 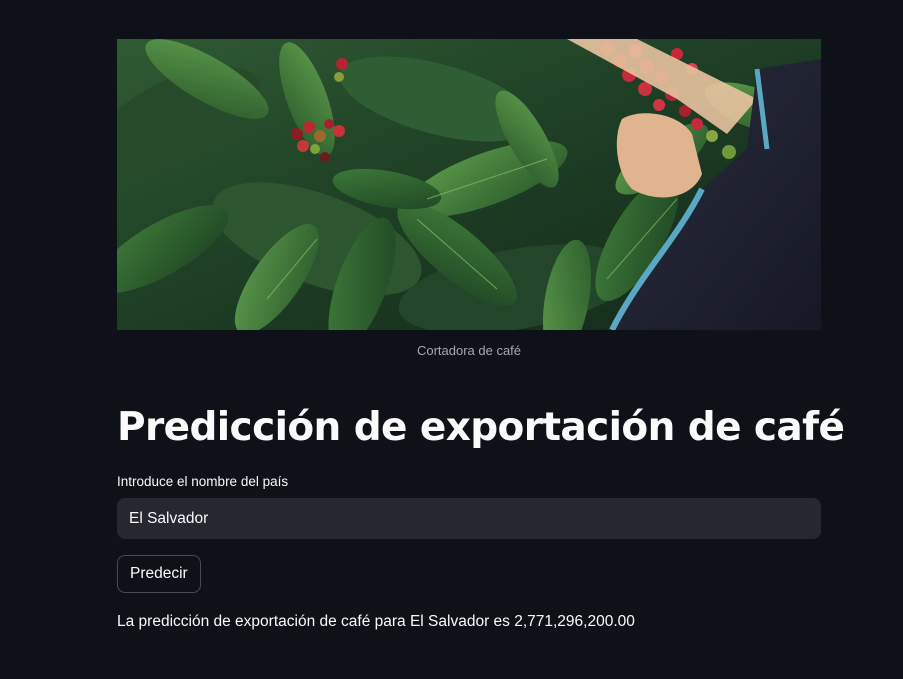 I want to click on country-input, so click(x=474, y=518).